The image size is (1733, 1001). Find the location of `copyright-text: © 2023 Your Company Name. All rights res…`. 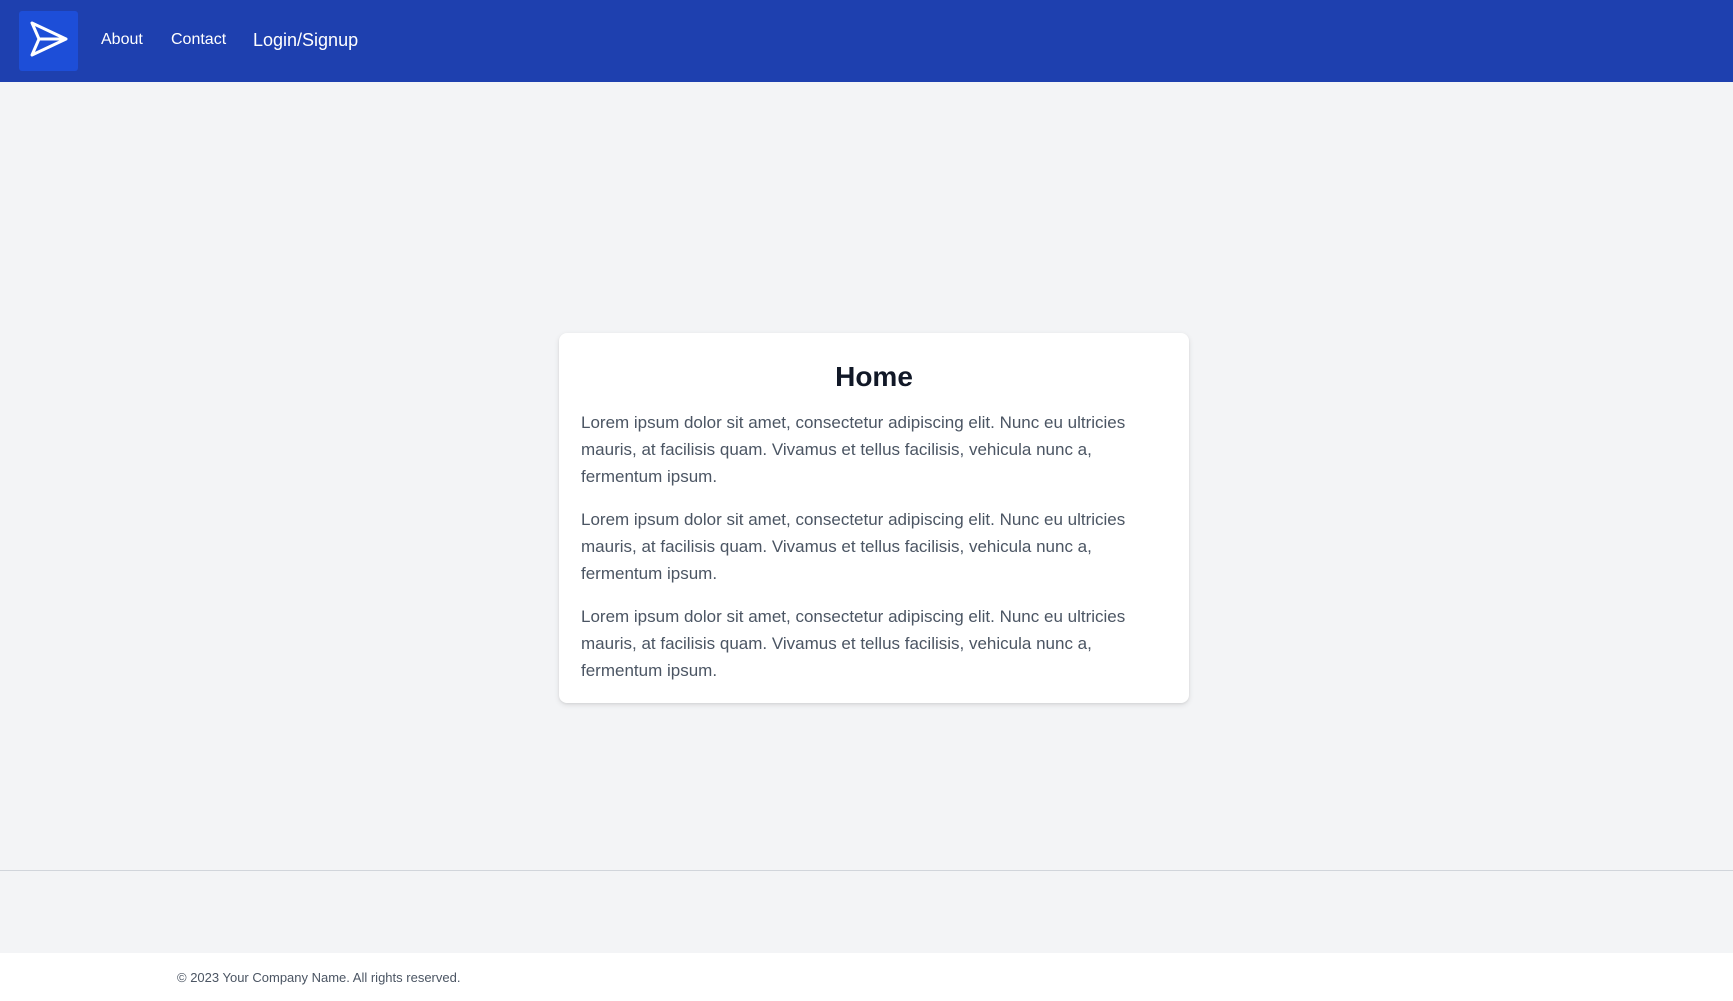

copyright-text: © 2023 Your Company Name. All rights res… is located at coordinates (319, 977).